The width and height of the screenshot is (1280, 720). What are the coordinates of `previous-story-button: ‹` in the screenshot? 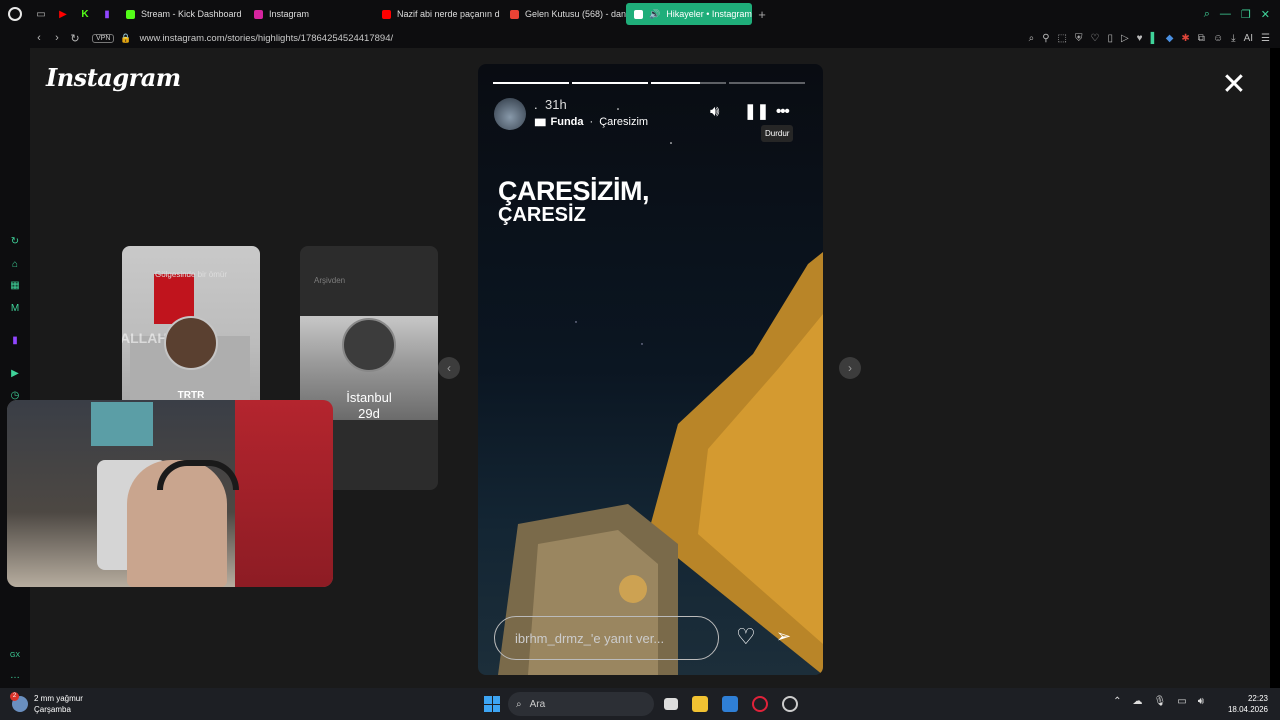 It's located at (449, 368).